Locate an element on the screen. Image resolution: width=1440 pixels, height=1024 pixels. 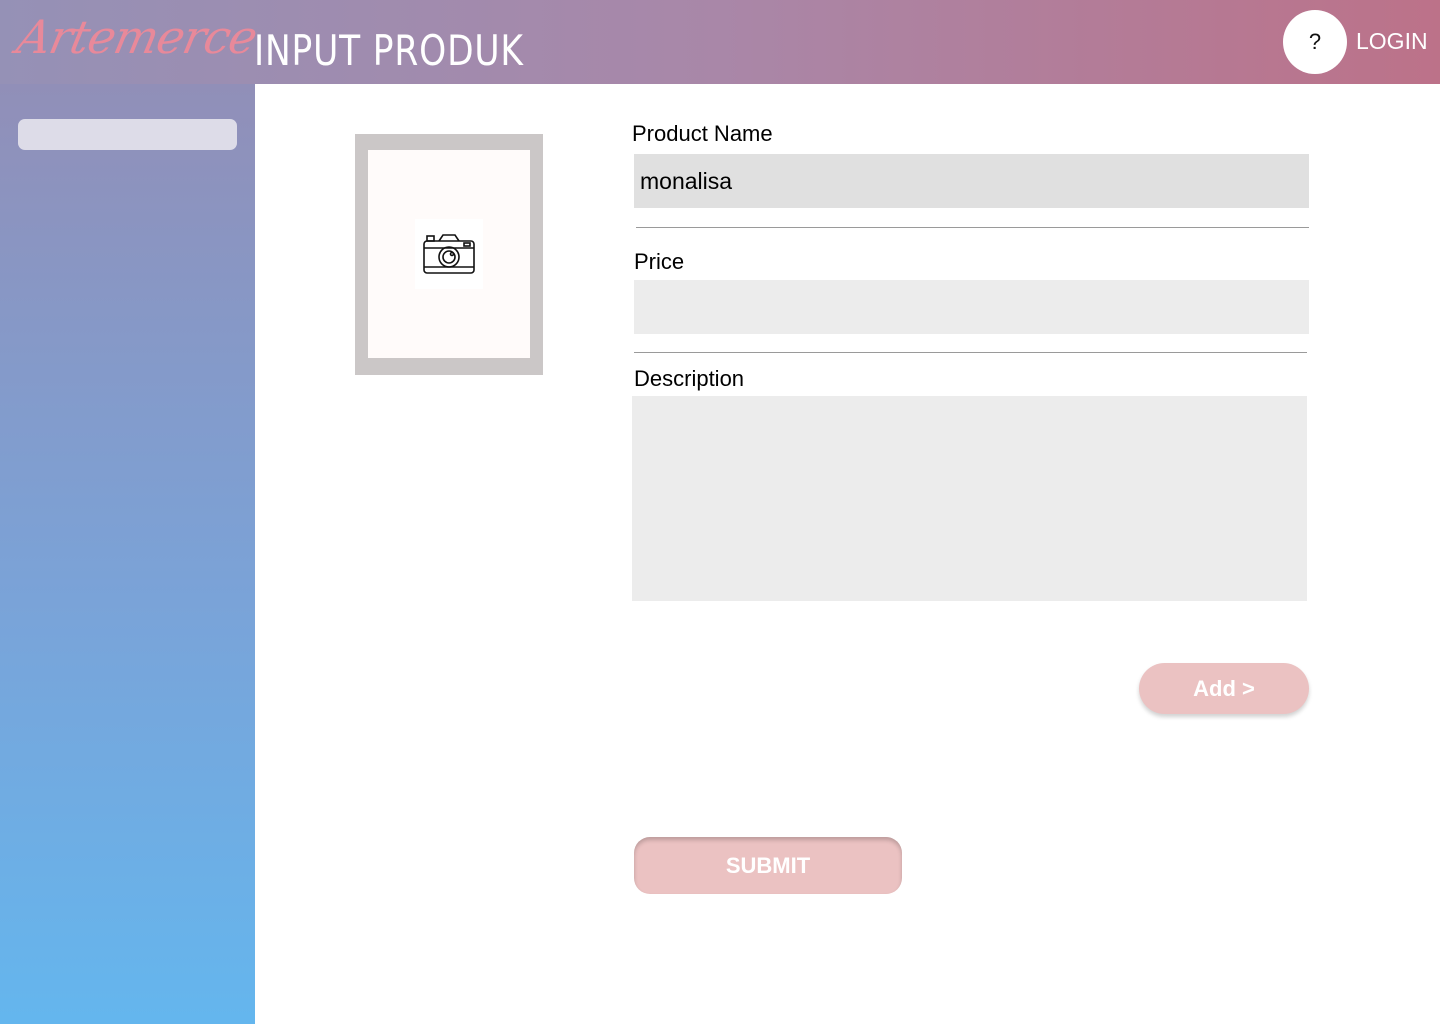
price-label: Price is located at coordinates (659, 261).